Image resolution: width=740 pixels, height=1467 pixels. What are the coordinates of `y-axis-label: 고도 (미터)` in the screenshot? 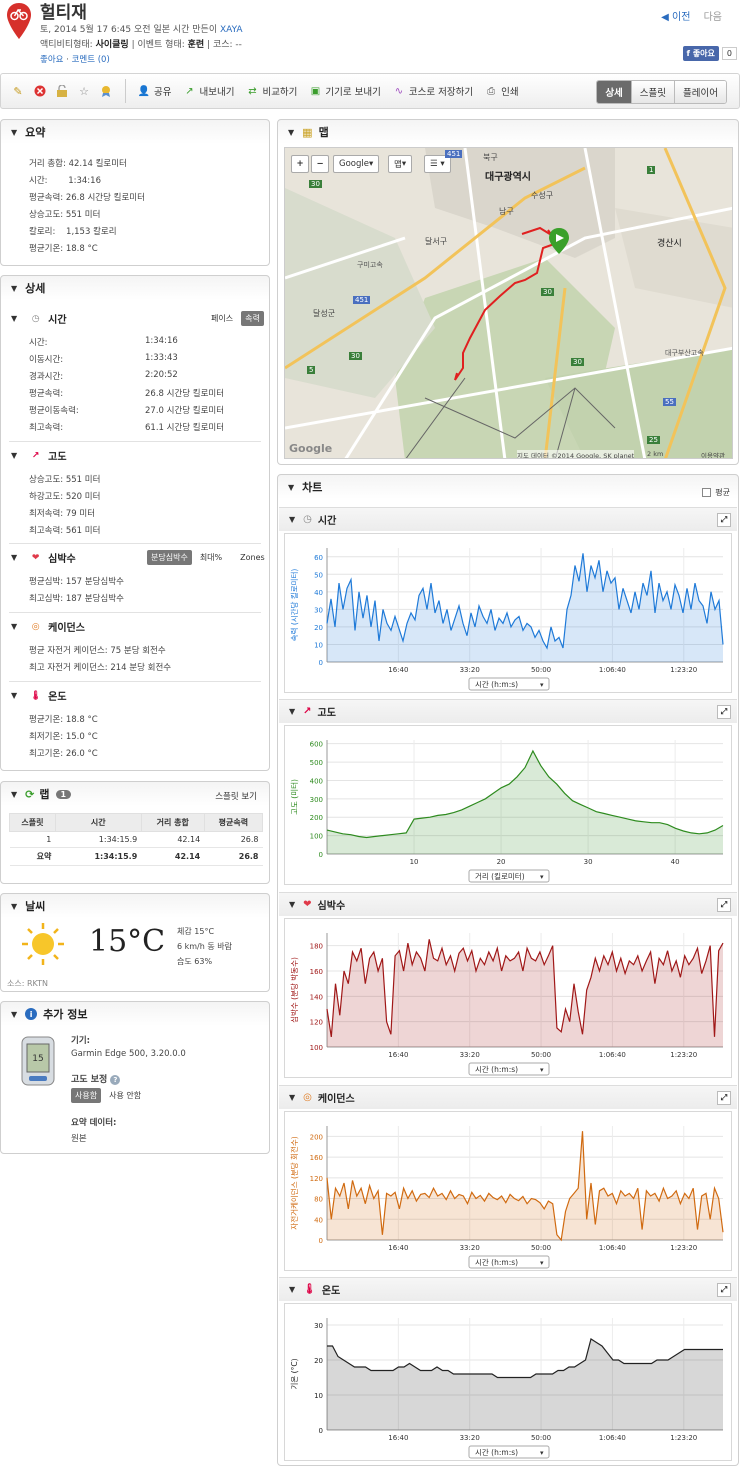 It's located at (294, 797).